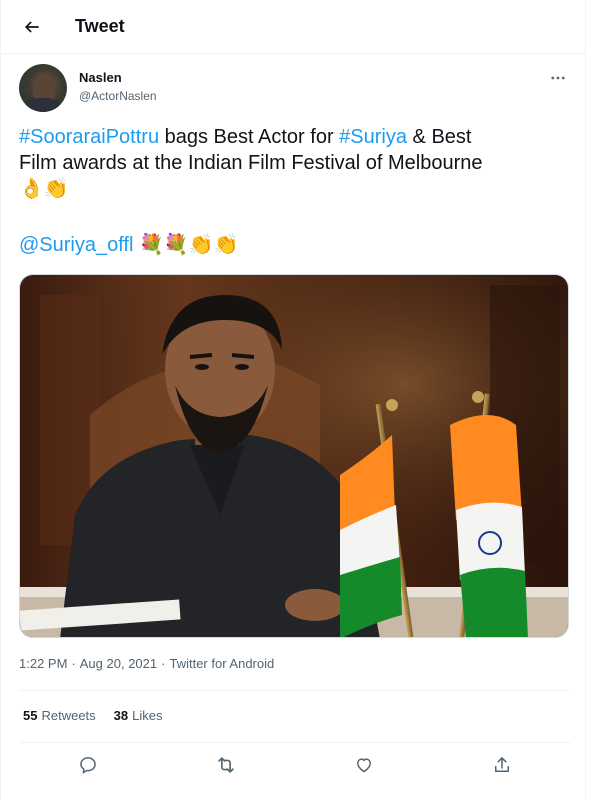 Image resolution: width=600 pixels, height=800 pixels. I want to click on likes-stat: 38 Likes, so click(138, 715).